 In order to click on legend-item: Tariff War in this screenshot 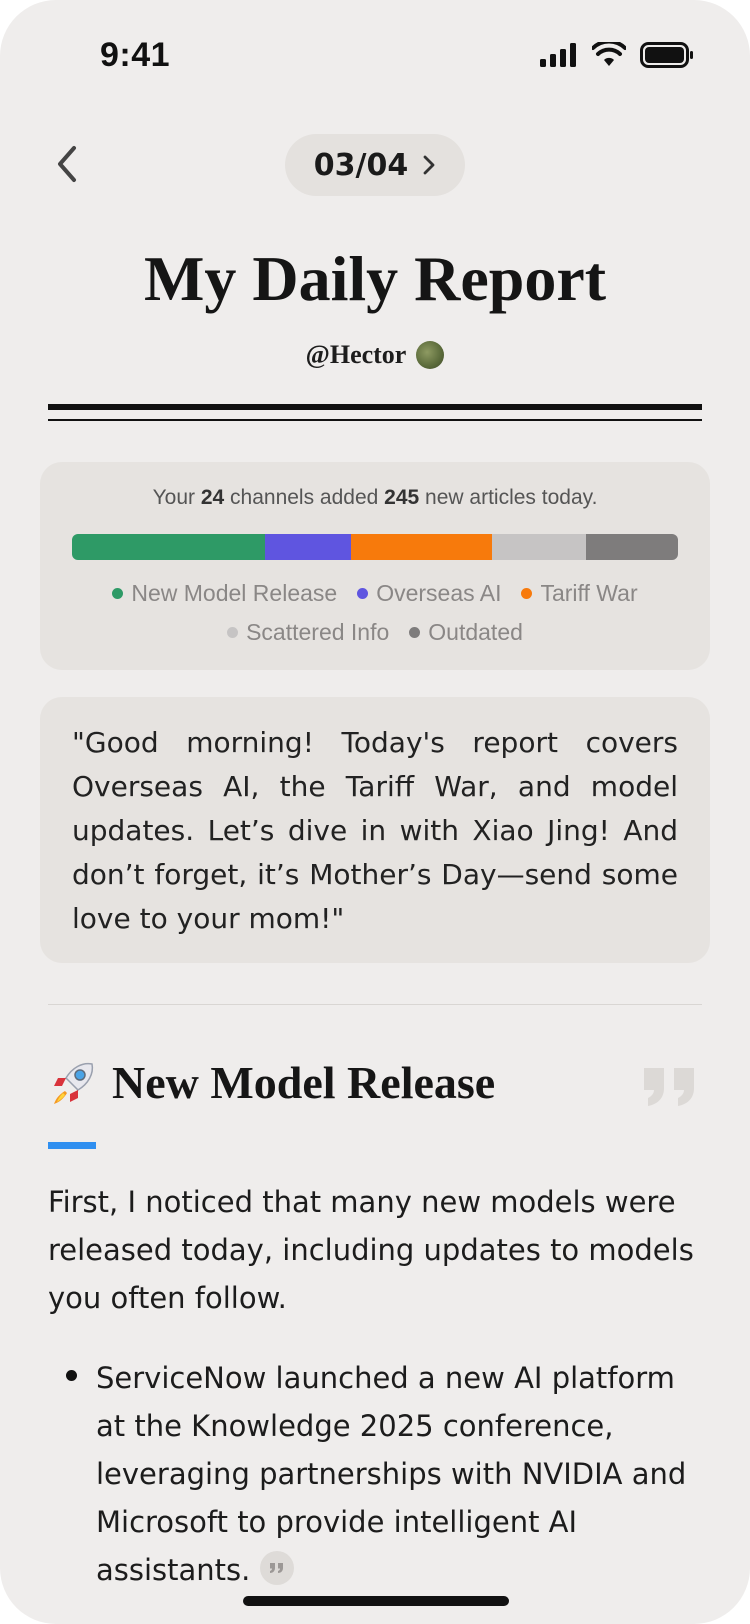, I will do `click(579, 593)`.